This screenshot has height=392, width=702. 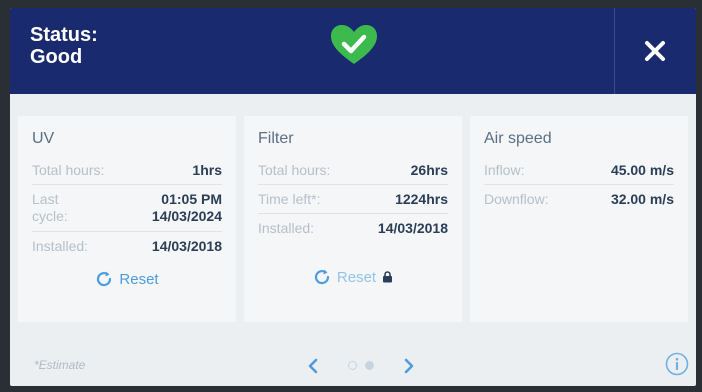 I want to click on uv-reset-button: Reset, so click(x=127, y=279).